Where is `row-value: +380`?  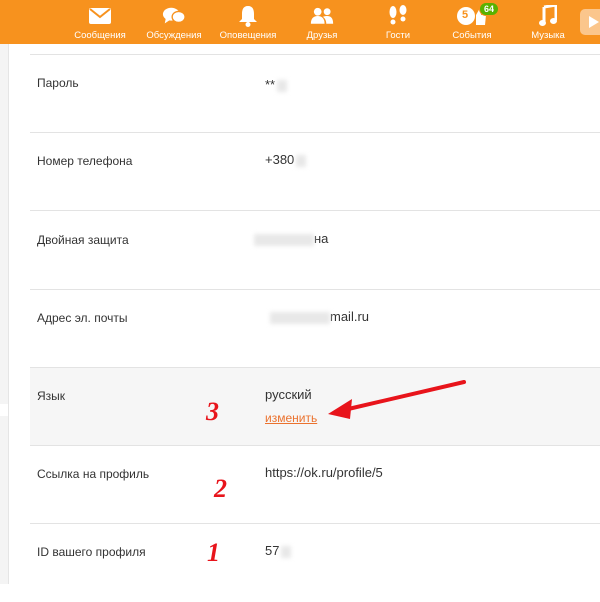 row-value: +380 is located at coordinates (286, 159).